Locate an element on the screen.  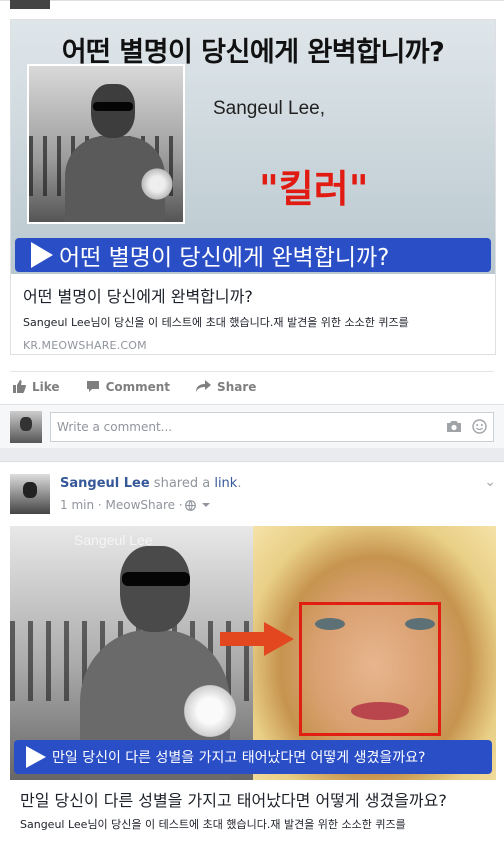
face-frame is located at coordinates (370, 669).